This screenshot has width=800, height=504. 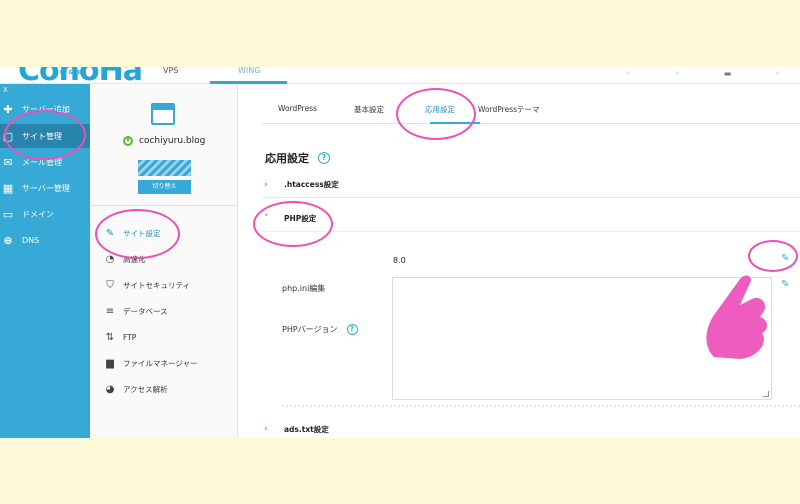 I want to click on textarea-resize-handle, so click(x=766, y=394).